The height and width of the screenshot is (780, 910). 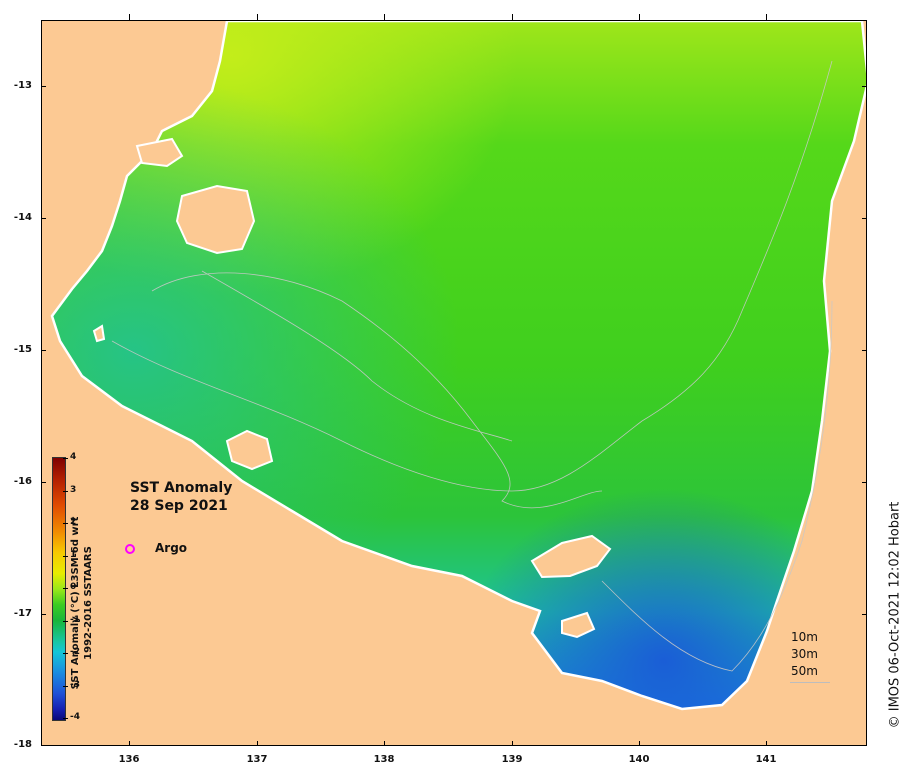 I want to click on x-tick-label: 137, so click(x=257, y=759).